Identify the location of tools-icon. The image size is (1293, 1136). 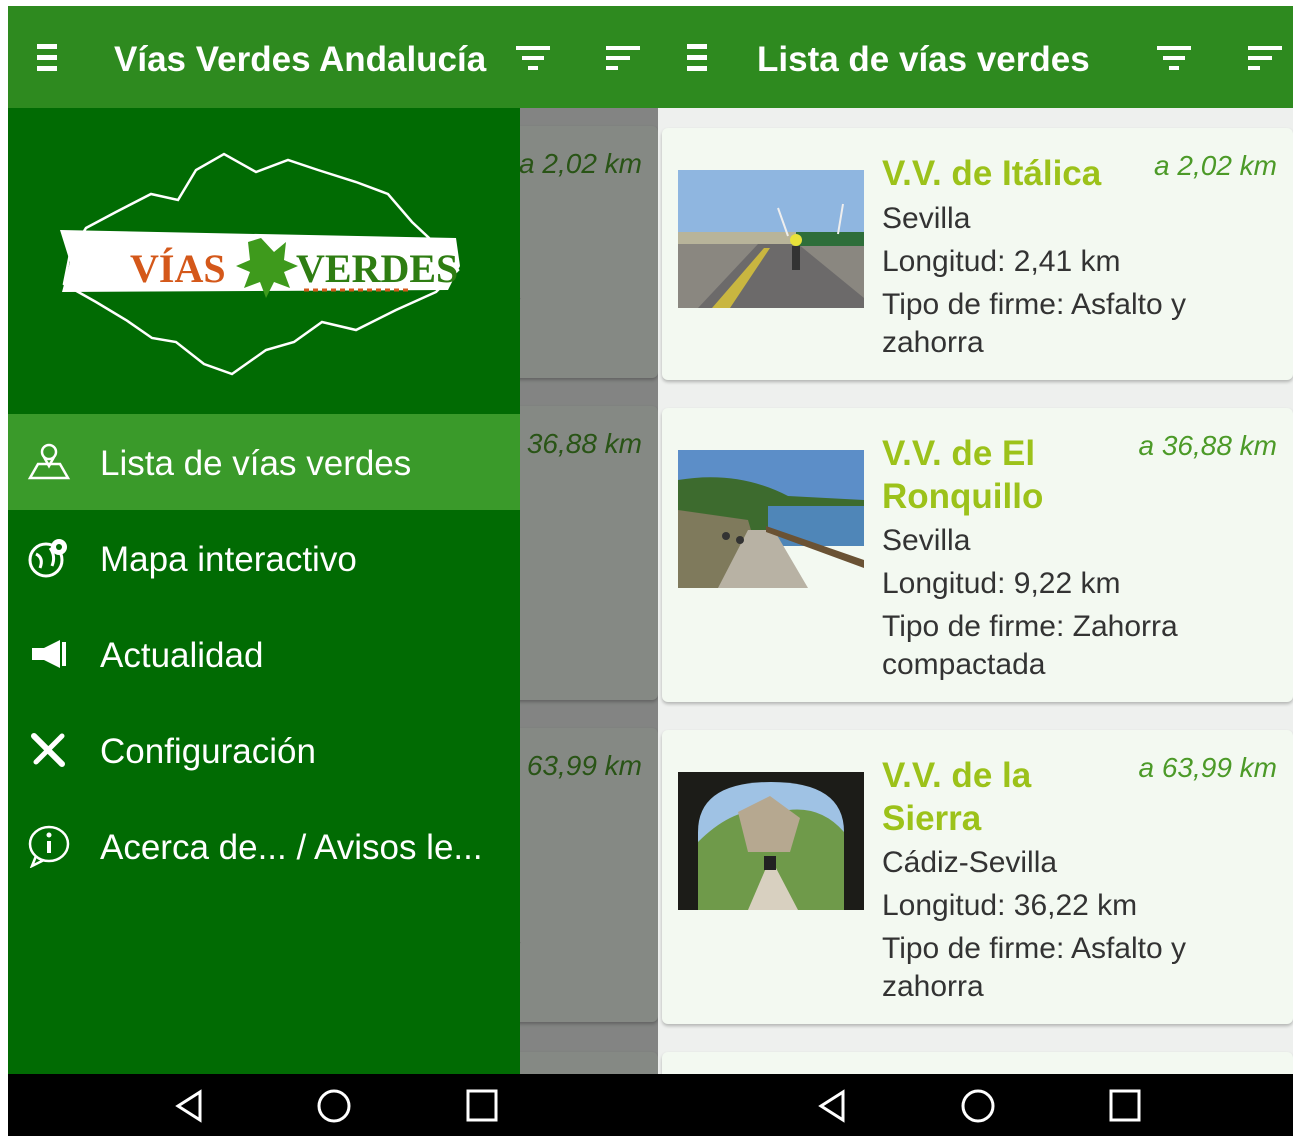
(48, 750).